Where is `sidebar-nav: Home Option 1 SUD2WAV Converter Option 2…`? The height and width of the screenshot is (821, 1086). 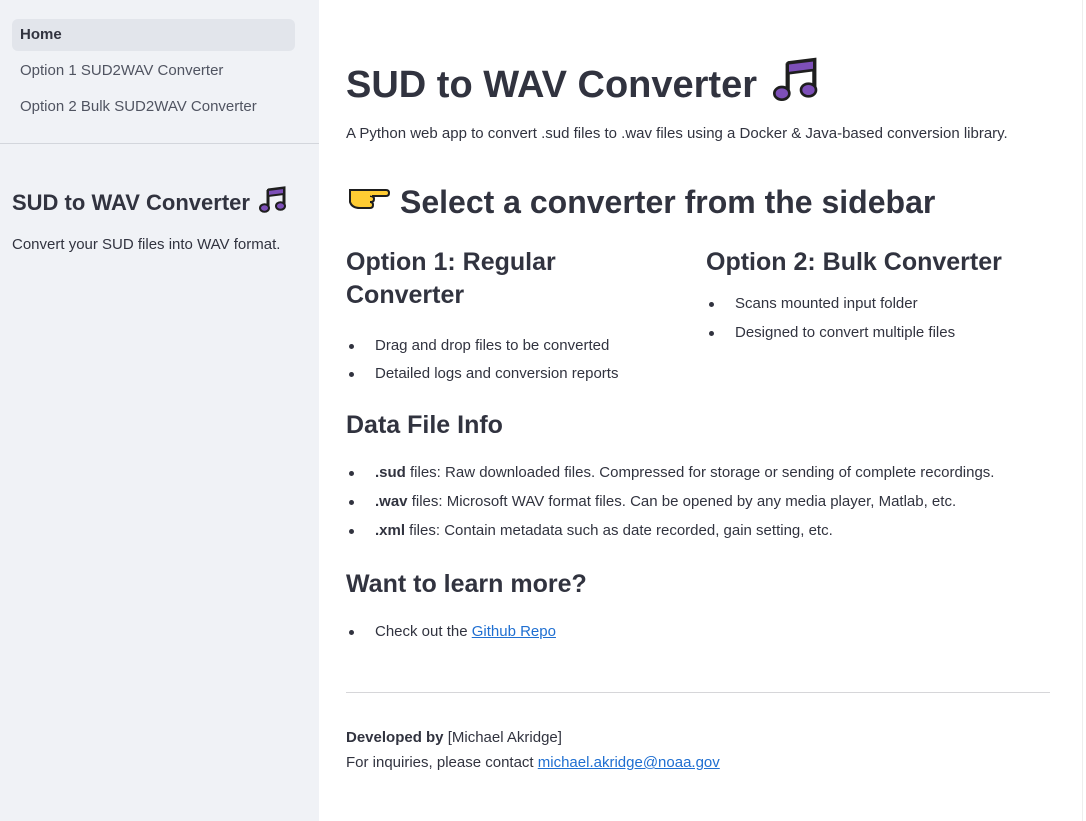
sidebar-nav: Home Option 1 SUD2WAV Converter Option 2… is located at coordinates (153, 73).